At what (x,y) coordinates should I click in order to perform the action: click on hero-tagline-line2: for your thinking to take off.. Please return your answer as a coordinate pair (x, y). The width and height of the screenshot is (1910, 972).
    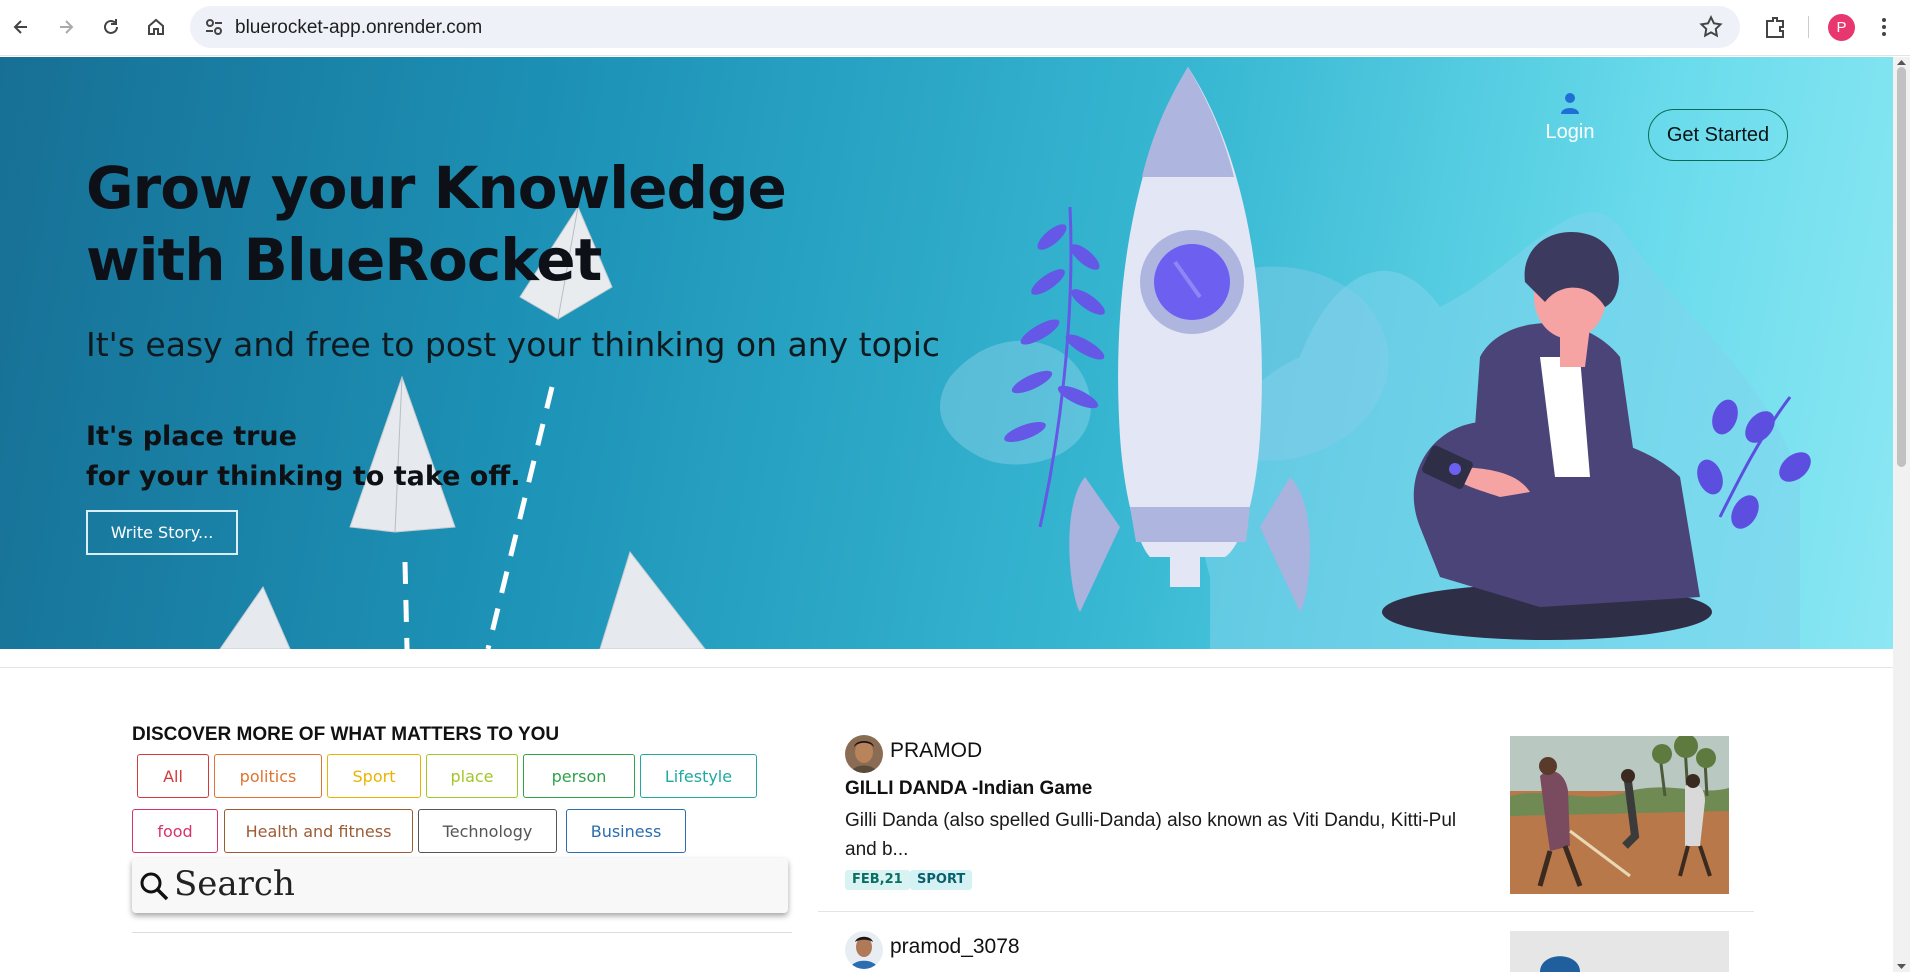
    Looking at the image, I should click on (303, 476).